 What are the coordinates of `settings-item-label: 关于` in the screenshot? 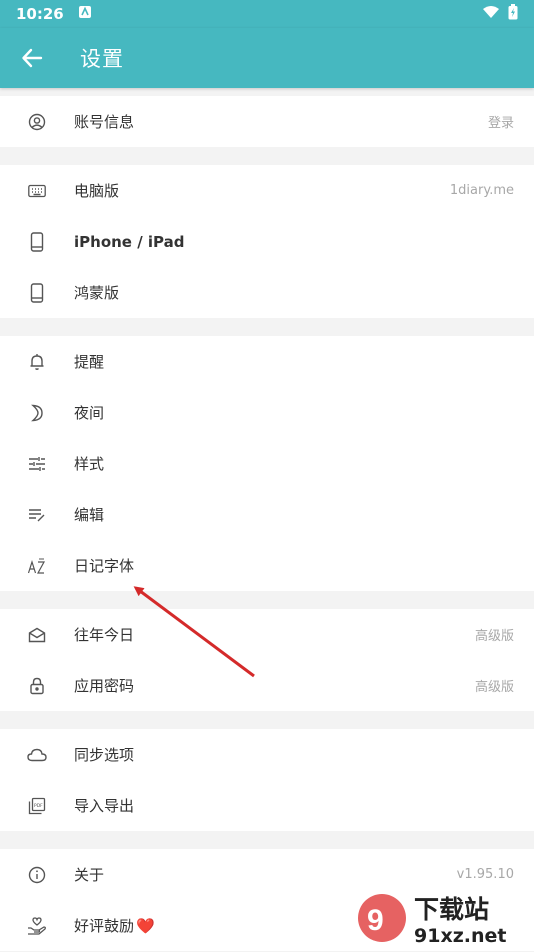 It's located at (89, 875).